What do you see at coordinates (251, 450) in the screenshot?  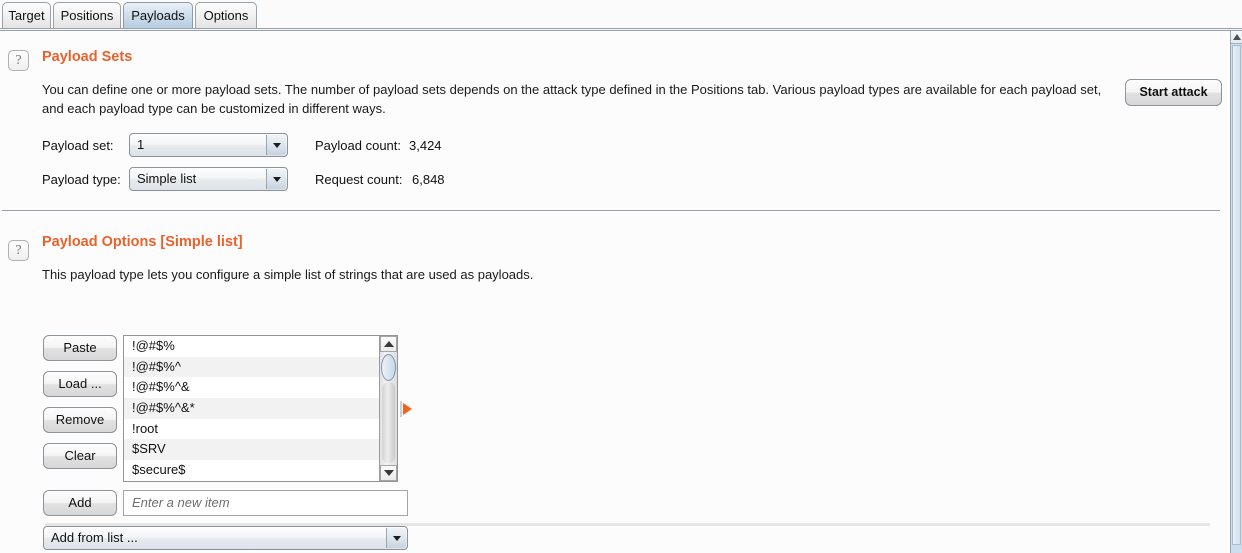 I see `list-item: $SRV` at bounding box center [251, 450].